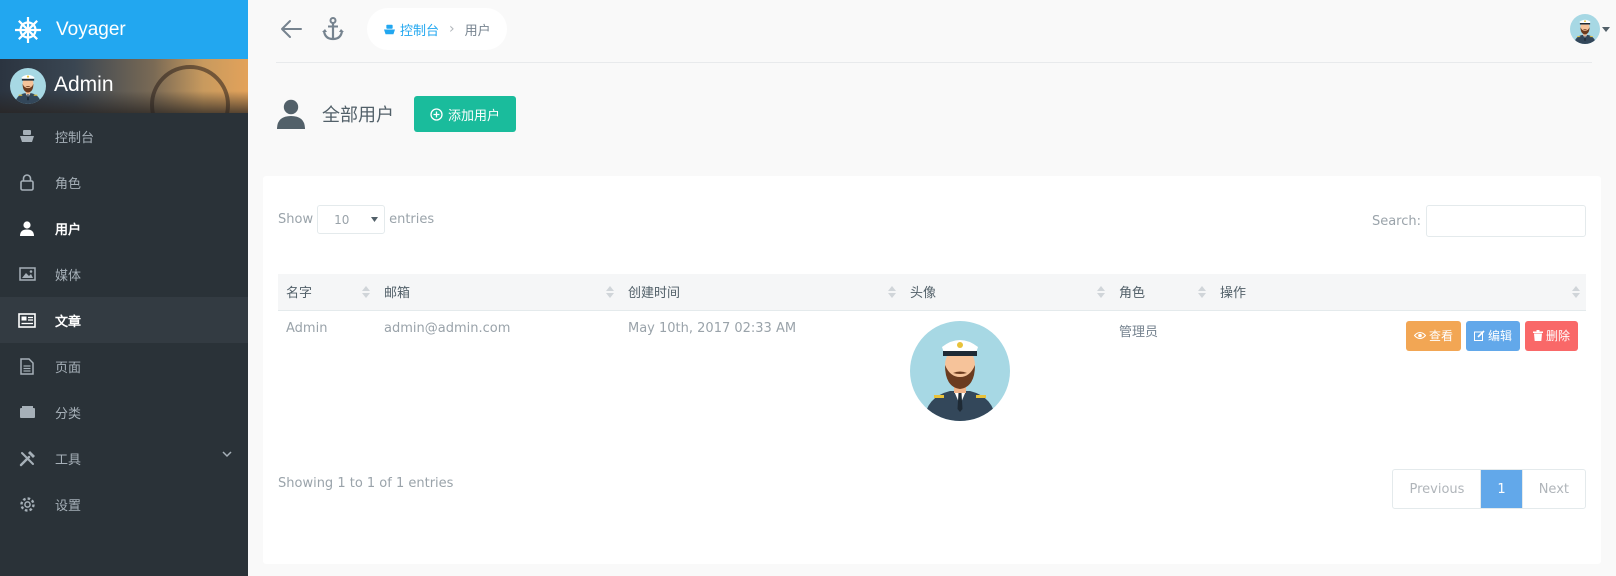 The image size is (1616, 576). What do you see at coordinates (68, 506) in the screenshot?
I see `sidebar-item-label: 设置` at bounding box center [68, 506].